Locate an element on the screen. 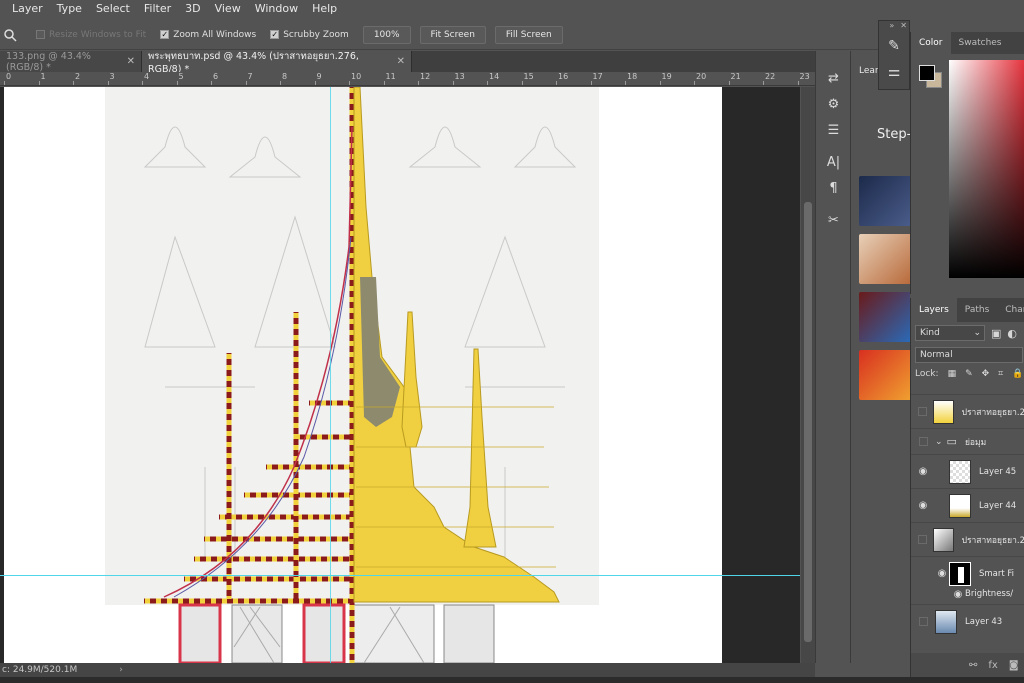  fill-screen-button: Fill Screen is located at coordinates (528, 34).